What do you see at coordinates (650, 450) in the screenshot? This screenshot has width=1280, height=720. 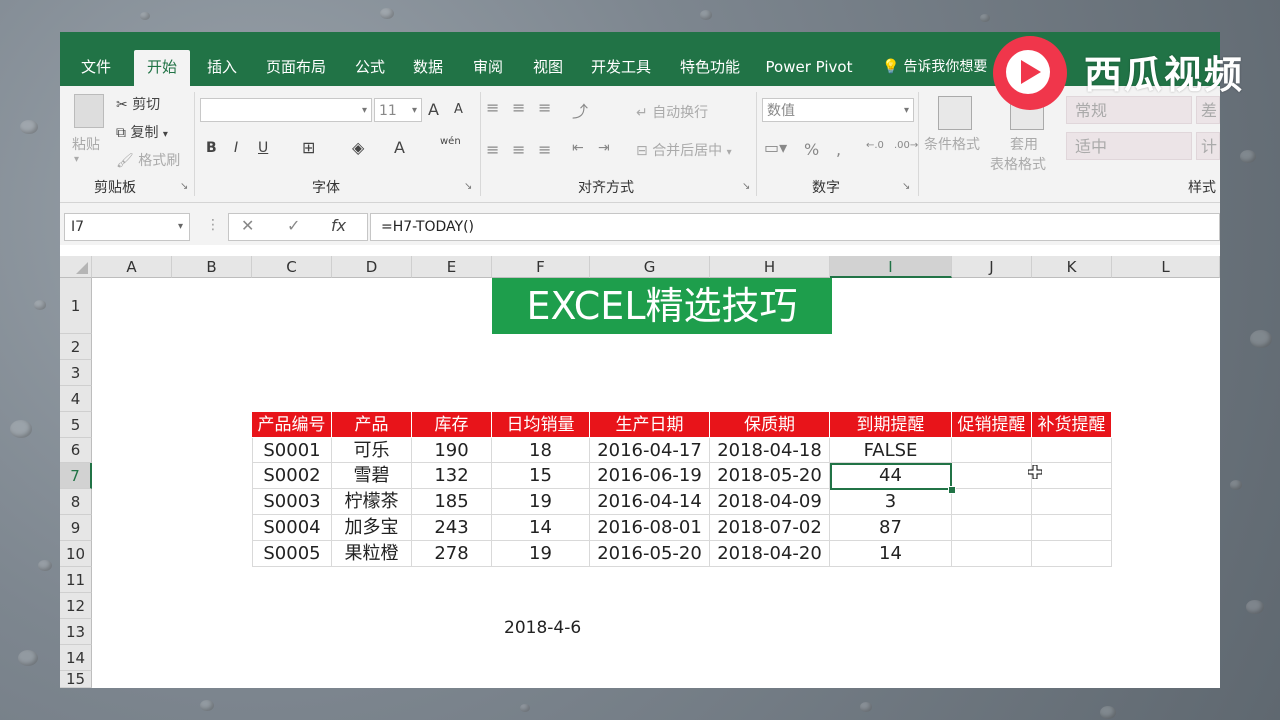 I see `table-cell: 2016-04-17` at bounding box center [650, 450].